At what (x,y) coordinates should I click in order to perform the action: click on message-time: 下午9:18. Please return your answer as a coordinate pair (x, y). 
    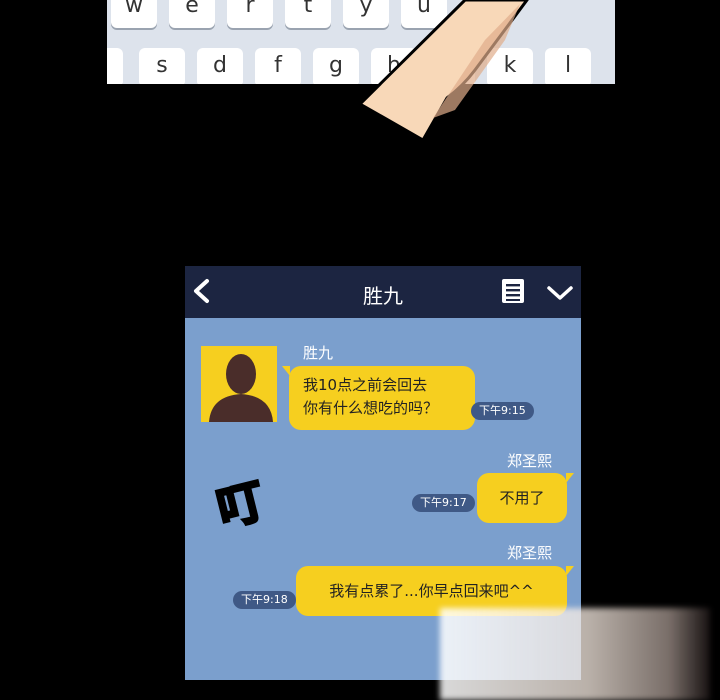
    Looking at the image, I should click on (264, 600).